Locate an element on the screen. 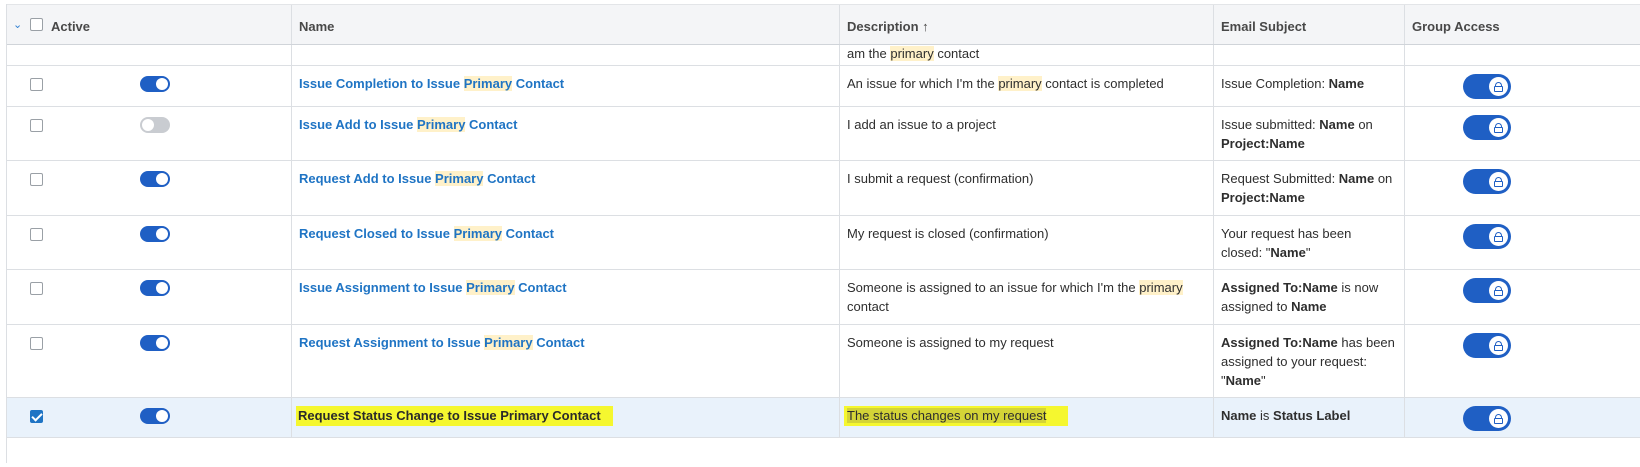  column-header-email-subject: Email Subject is located at coordinates (1263, 26).